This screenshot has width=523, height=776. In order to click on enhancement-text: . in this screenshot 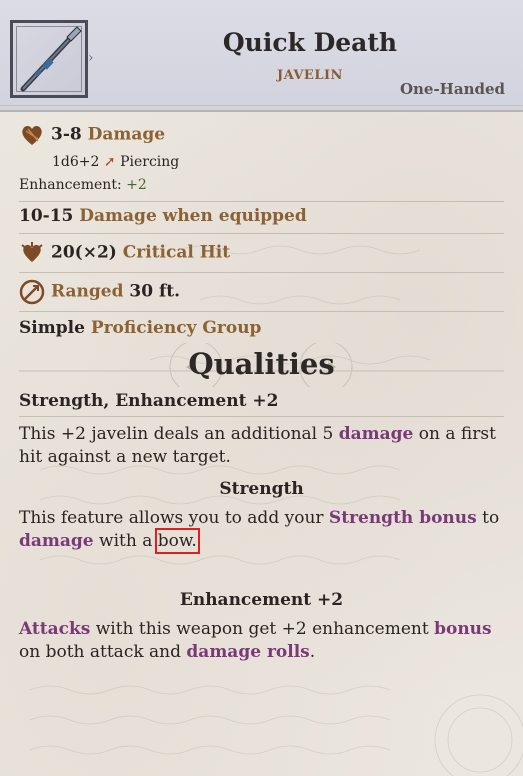, I will do `click(312, 652)`.